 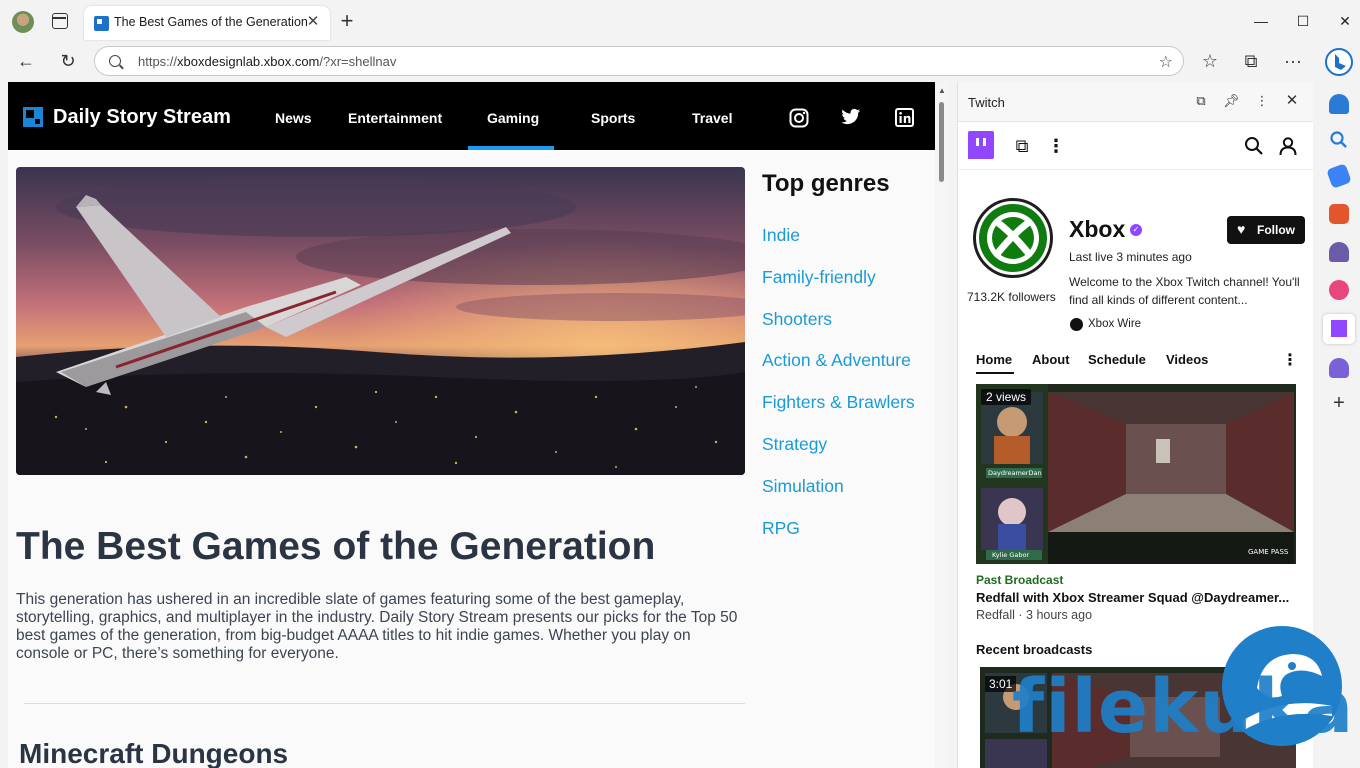 What do you see at coordinates (1020, 580) in the screenshot?
I see `video-category-label: Past Broadcast` at bounding box center [1020, 580].